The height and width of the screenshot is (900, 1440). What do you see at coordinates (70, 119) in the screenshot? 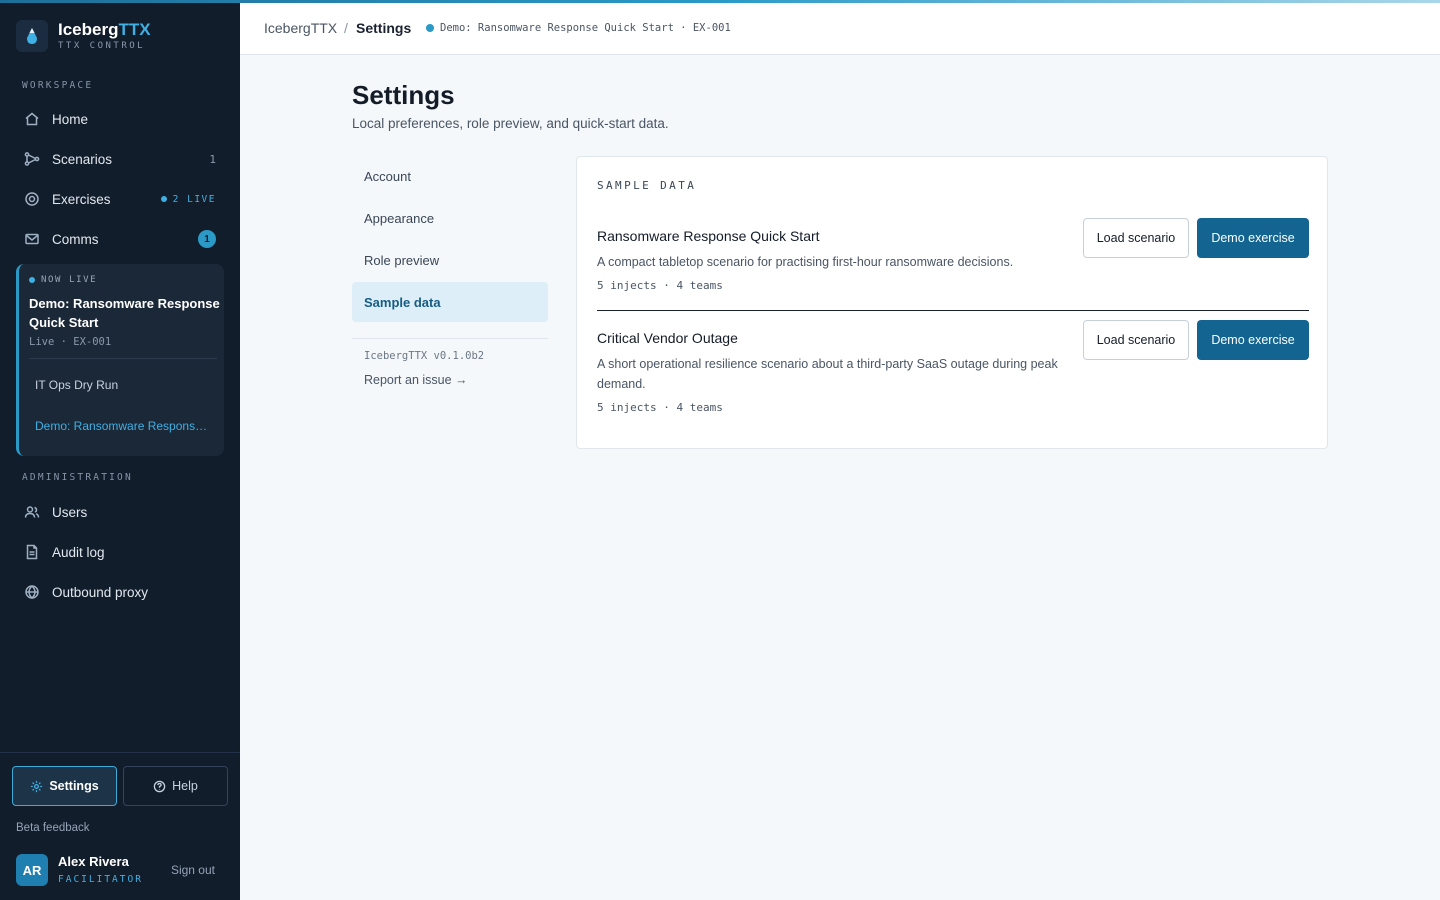
I see `sidebar-item-label: Home` at bounding box center [70, 119].